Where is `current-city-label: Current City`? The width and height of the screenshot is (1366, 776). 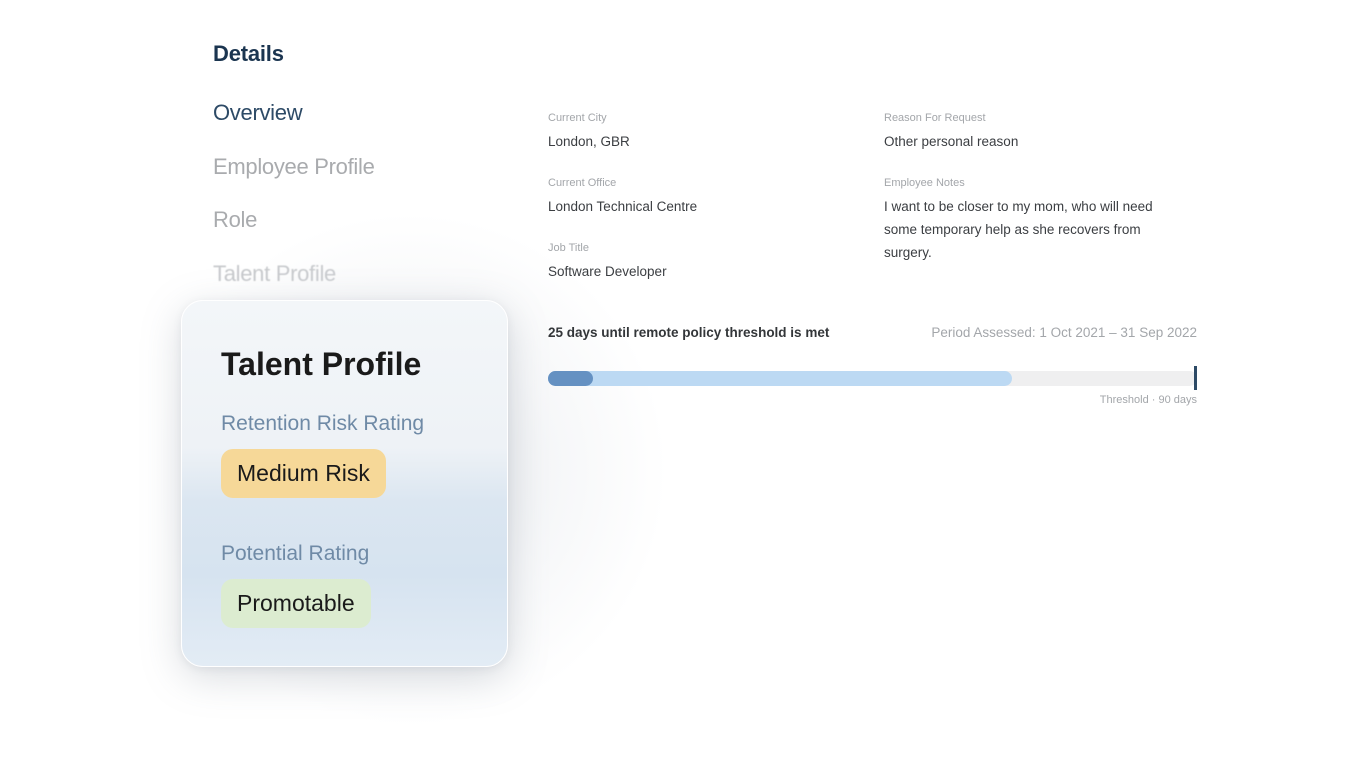
current-city-label: Current City is located at coordinates (577, 118).